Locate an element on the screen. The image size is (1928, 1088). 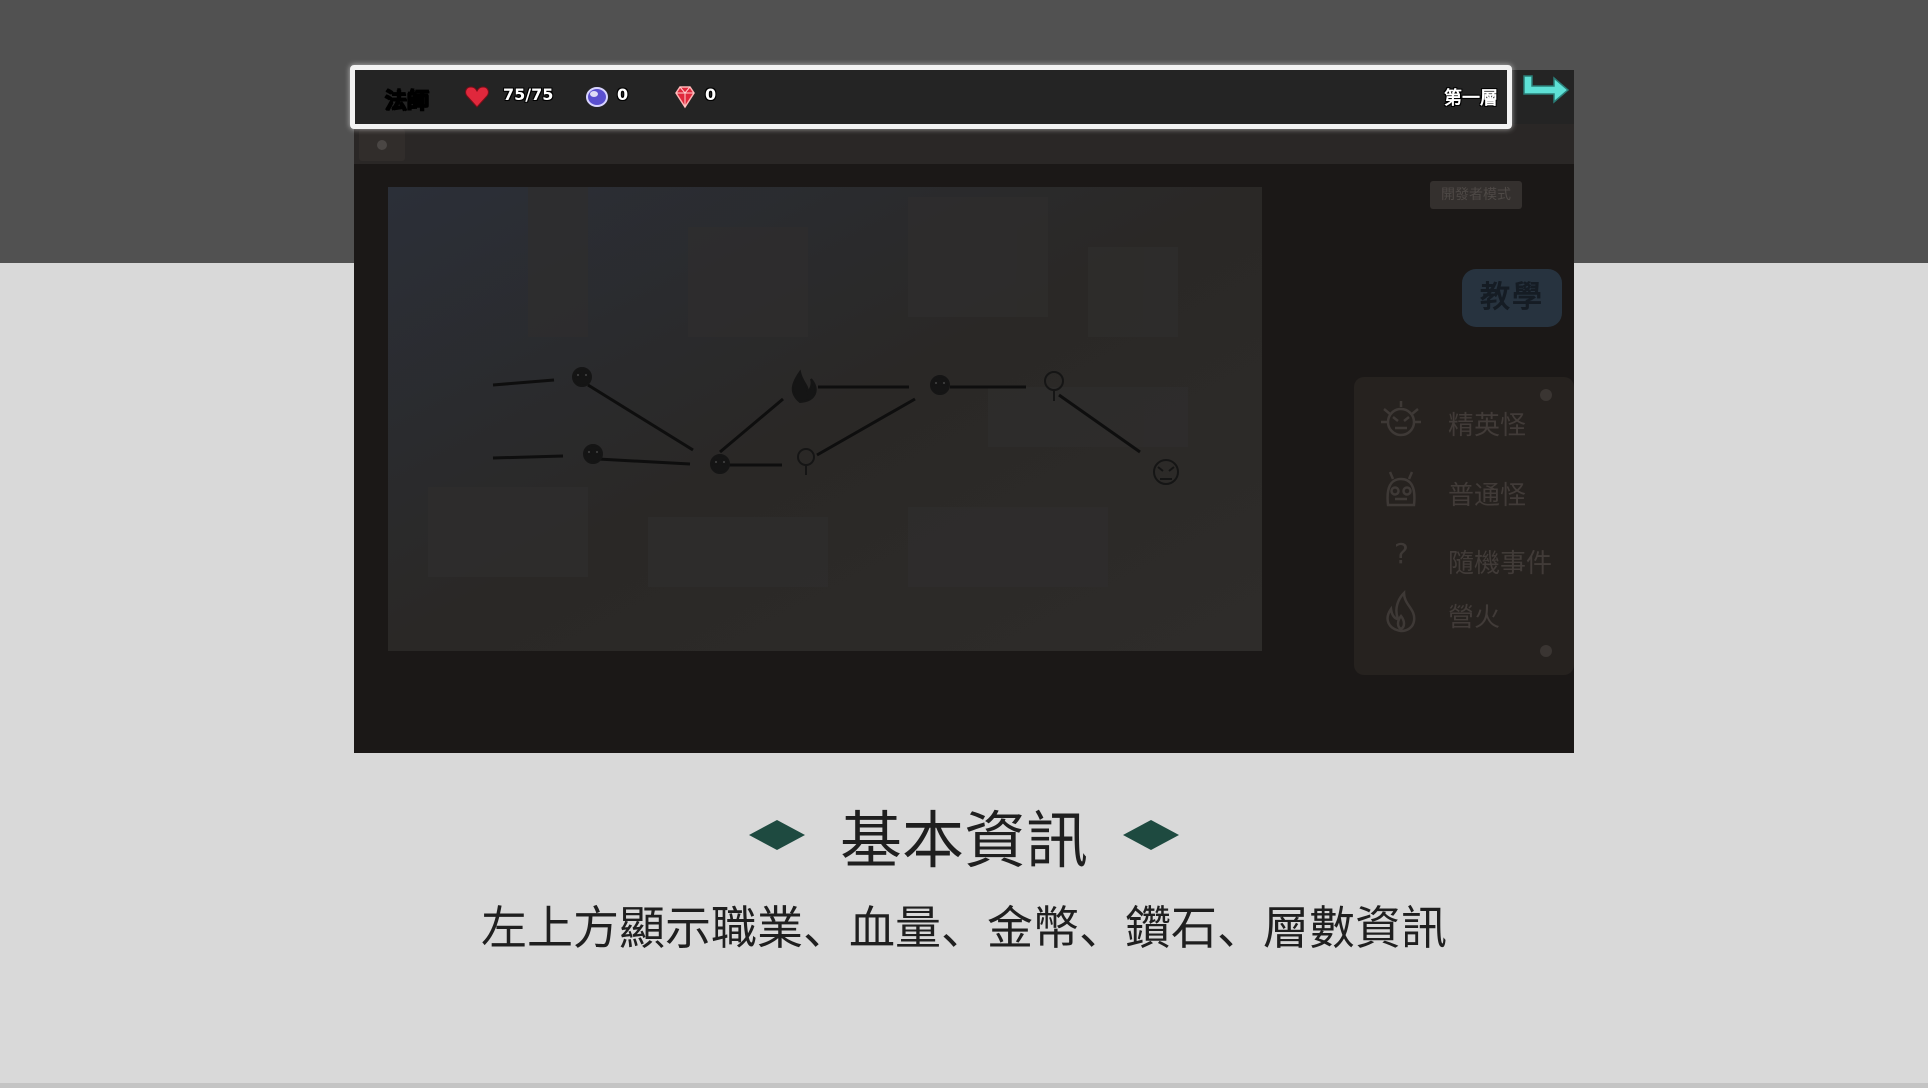
elite-monster-icon is located at coordinates (1401, 419).